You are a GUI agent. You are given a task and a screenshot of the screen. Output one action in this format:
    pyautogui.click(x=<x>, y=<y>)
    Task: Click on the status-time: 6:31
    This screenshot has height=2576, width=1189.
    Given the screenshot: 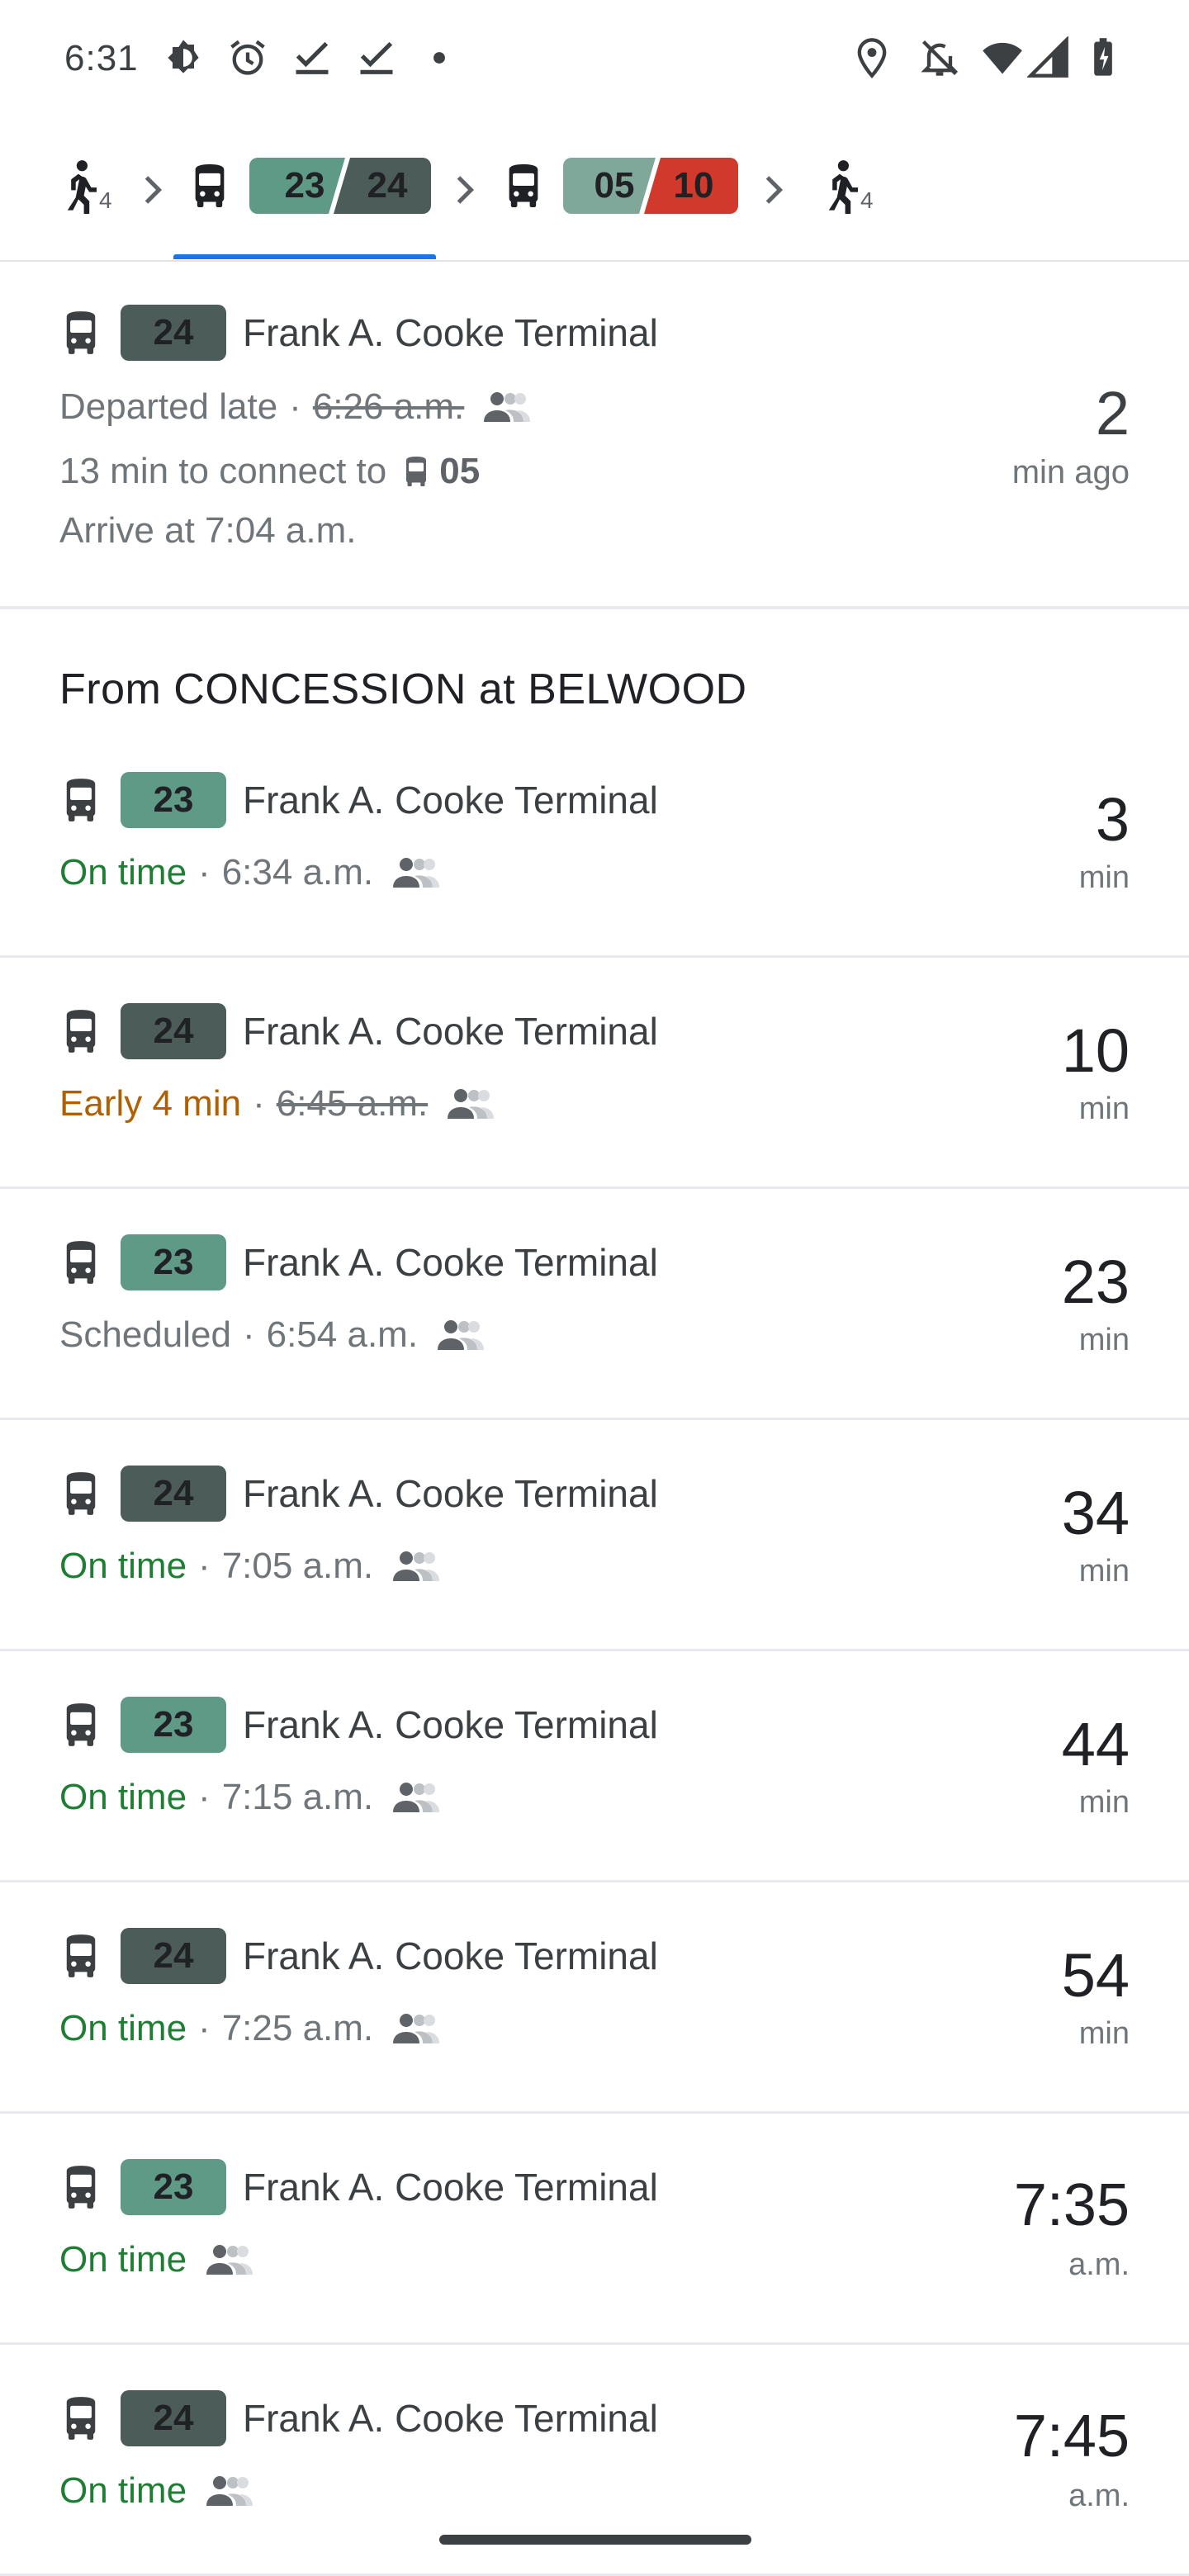 What is the action you would take?
    pyautogui.click(x=101, y=58)
    